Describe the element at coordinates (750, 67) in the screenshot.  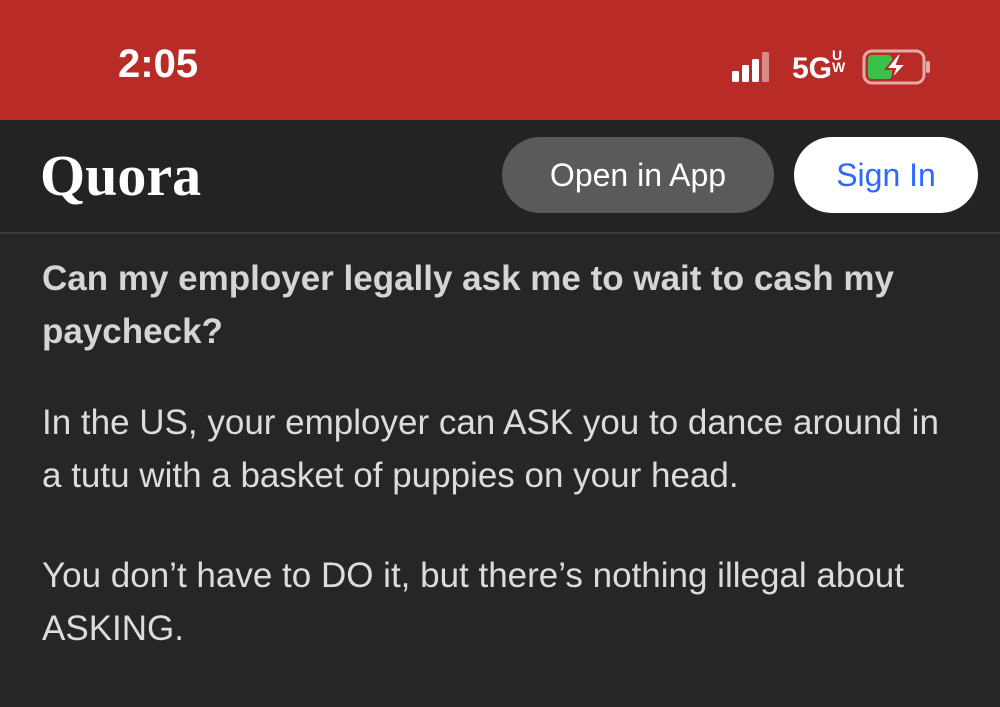
I see `cellular-signal-icon` at that location.